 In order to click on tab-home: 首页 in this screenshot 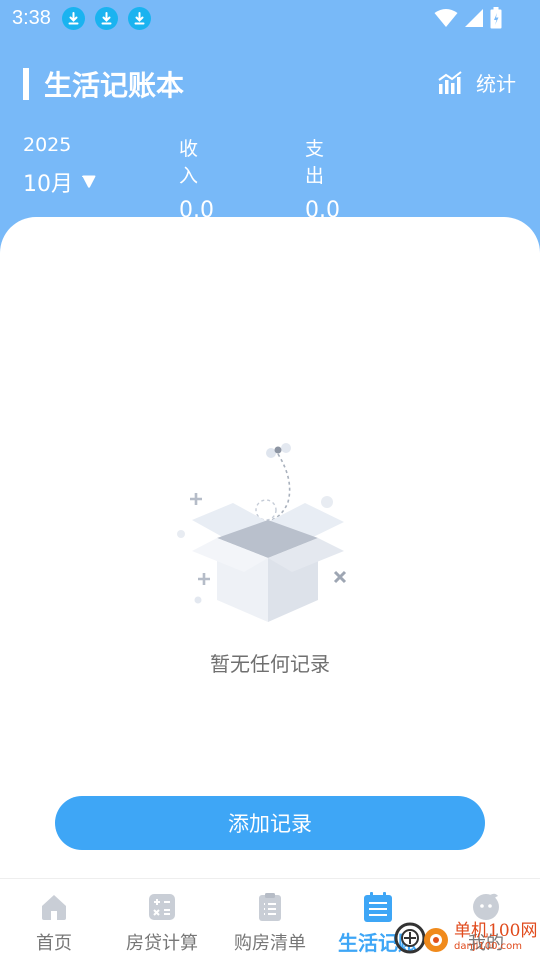, I will do `click(54, 919)`.